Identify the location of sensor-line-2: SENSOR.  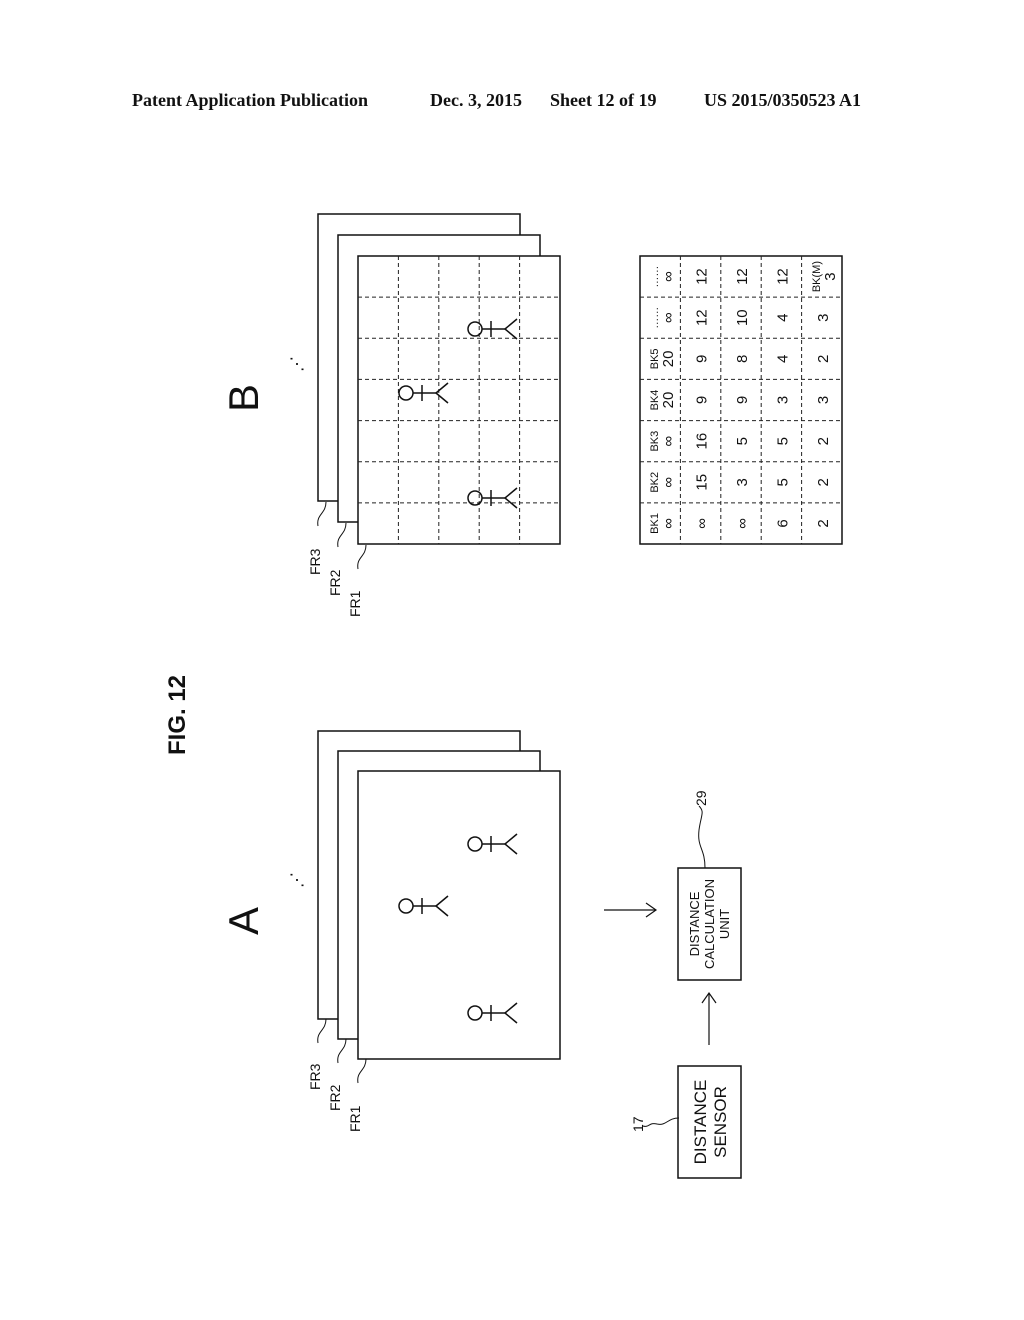
(720, 1122).